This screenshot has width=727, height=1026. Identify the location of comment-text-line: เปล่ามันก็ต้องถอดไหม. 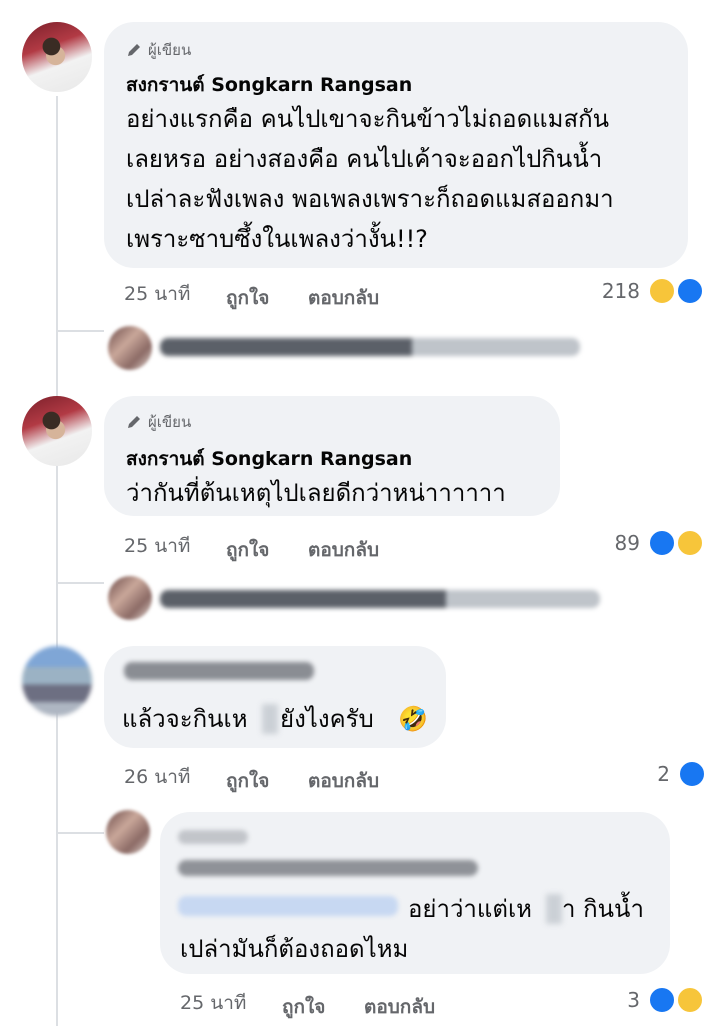
(294, 949).